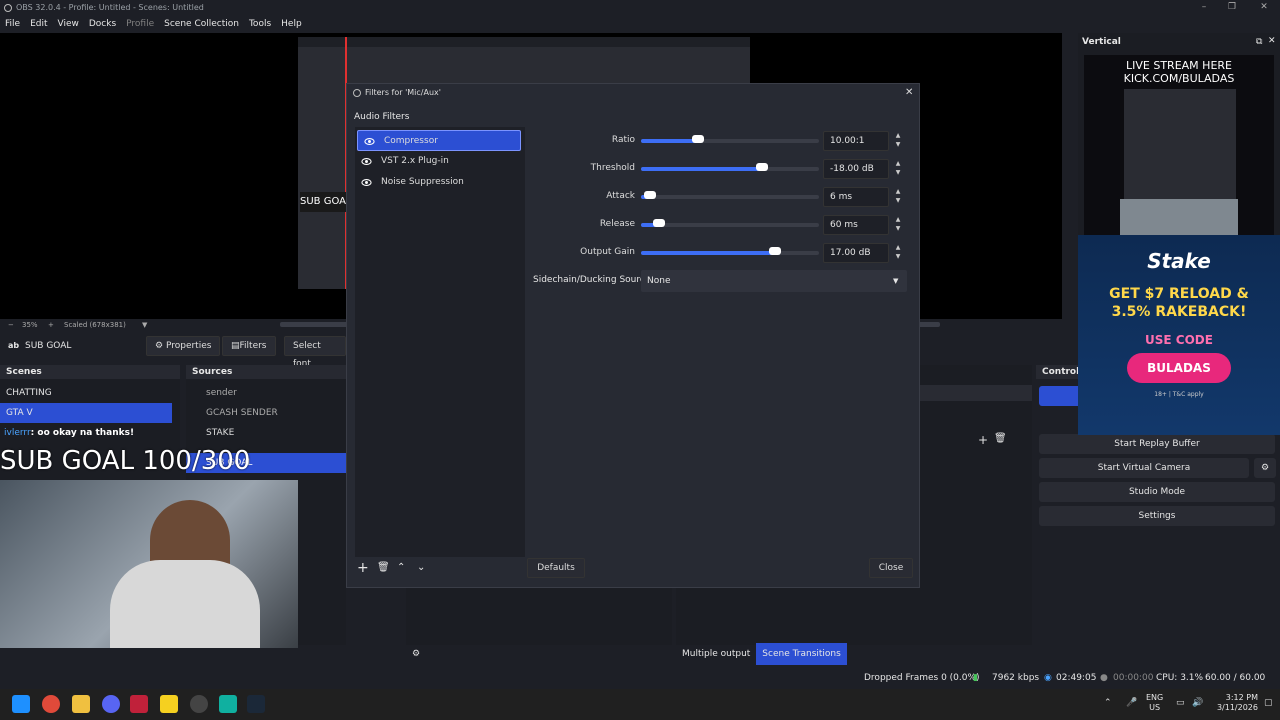  Describe the element at coordinates (144, 325) in the screenshot. I see `scale-dropdown-icon: ▼` at that location.